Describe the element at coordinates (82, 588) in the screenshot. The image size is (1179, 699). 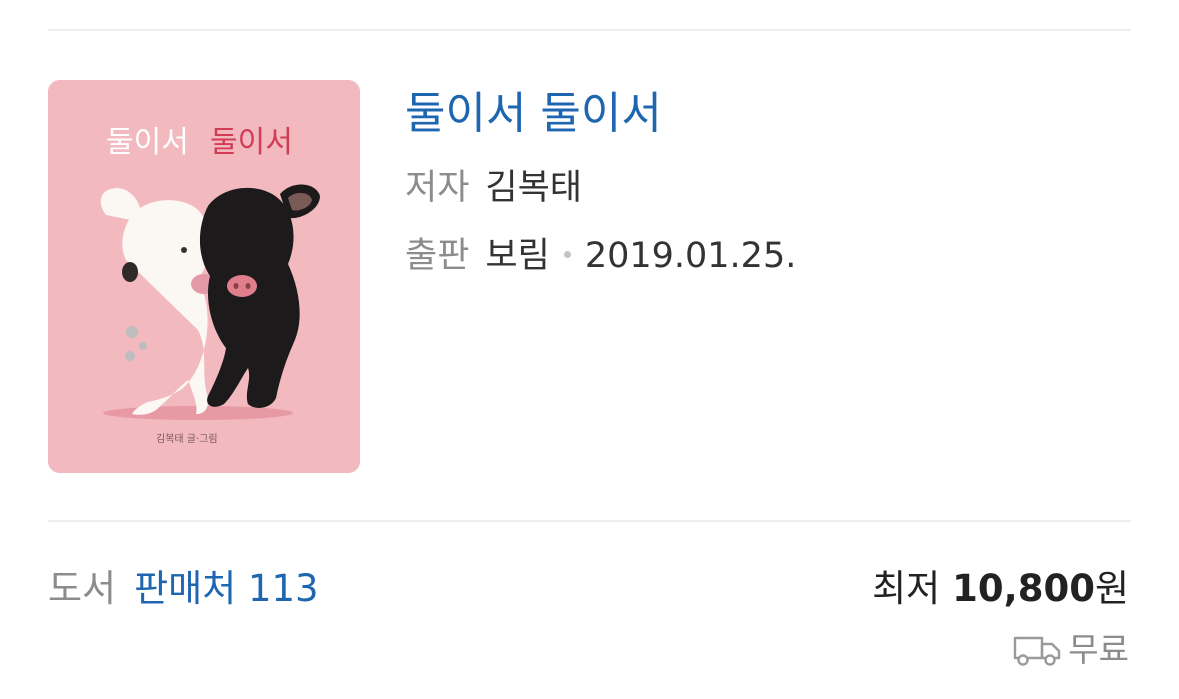
I see `category-label: 도서` at that location.